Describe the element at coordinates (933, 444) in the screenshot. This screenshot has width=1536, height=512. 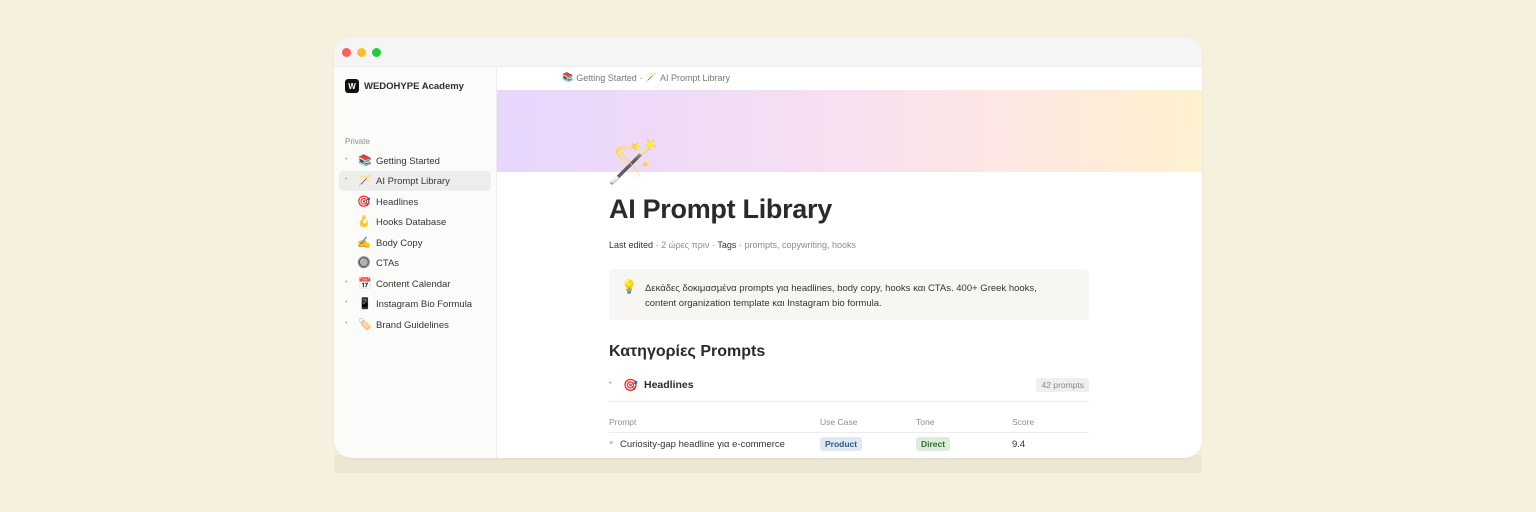
I see `tone-tag: Direct` at that location.